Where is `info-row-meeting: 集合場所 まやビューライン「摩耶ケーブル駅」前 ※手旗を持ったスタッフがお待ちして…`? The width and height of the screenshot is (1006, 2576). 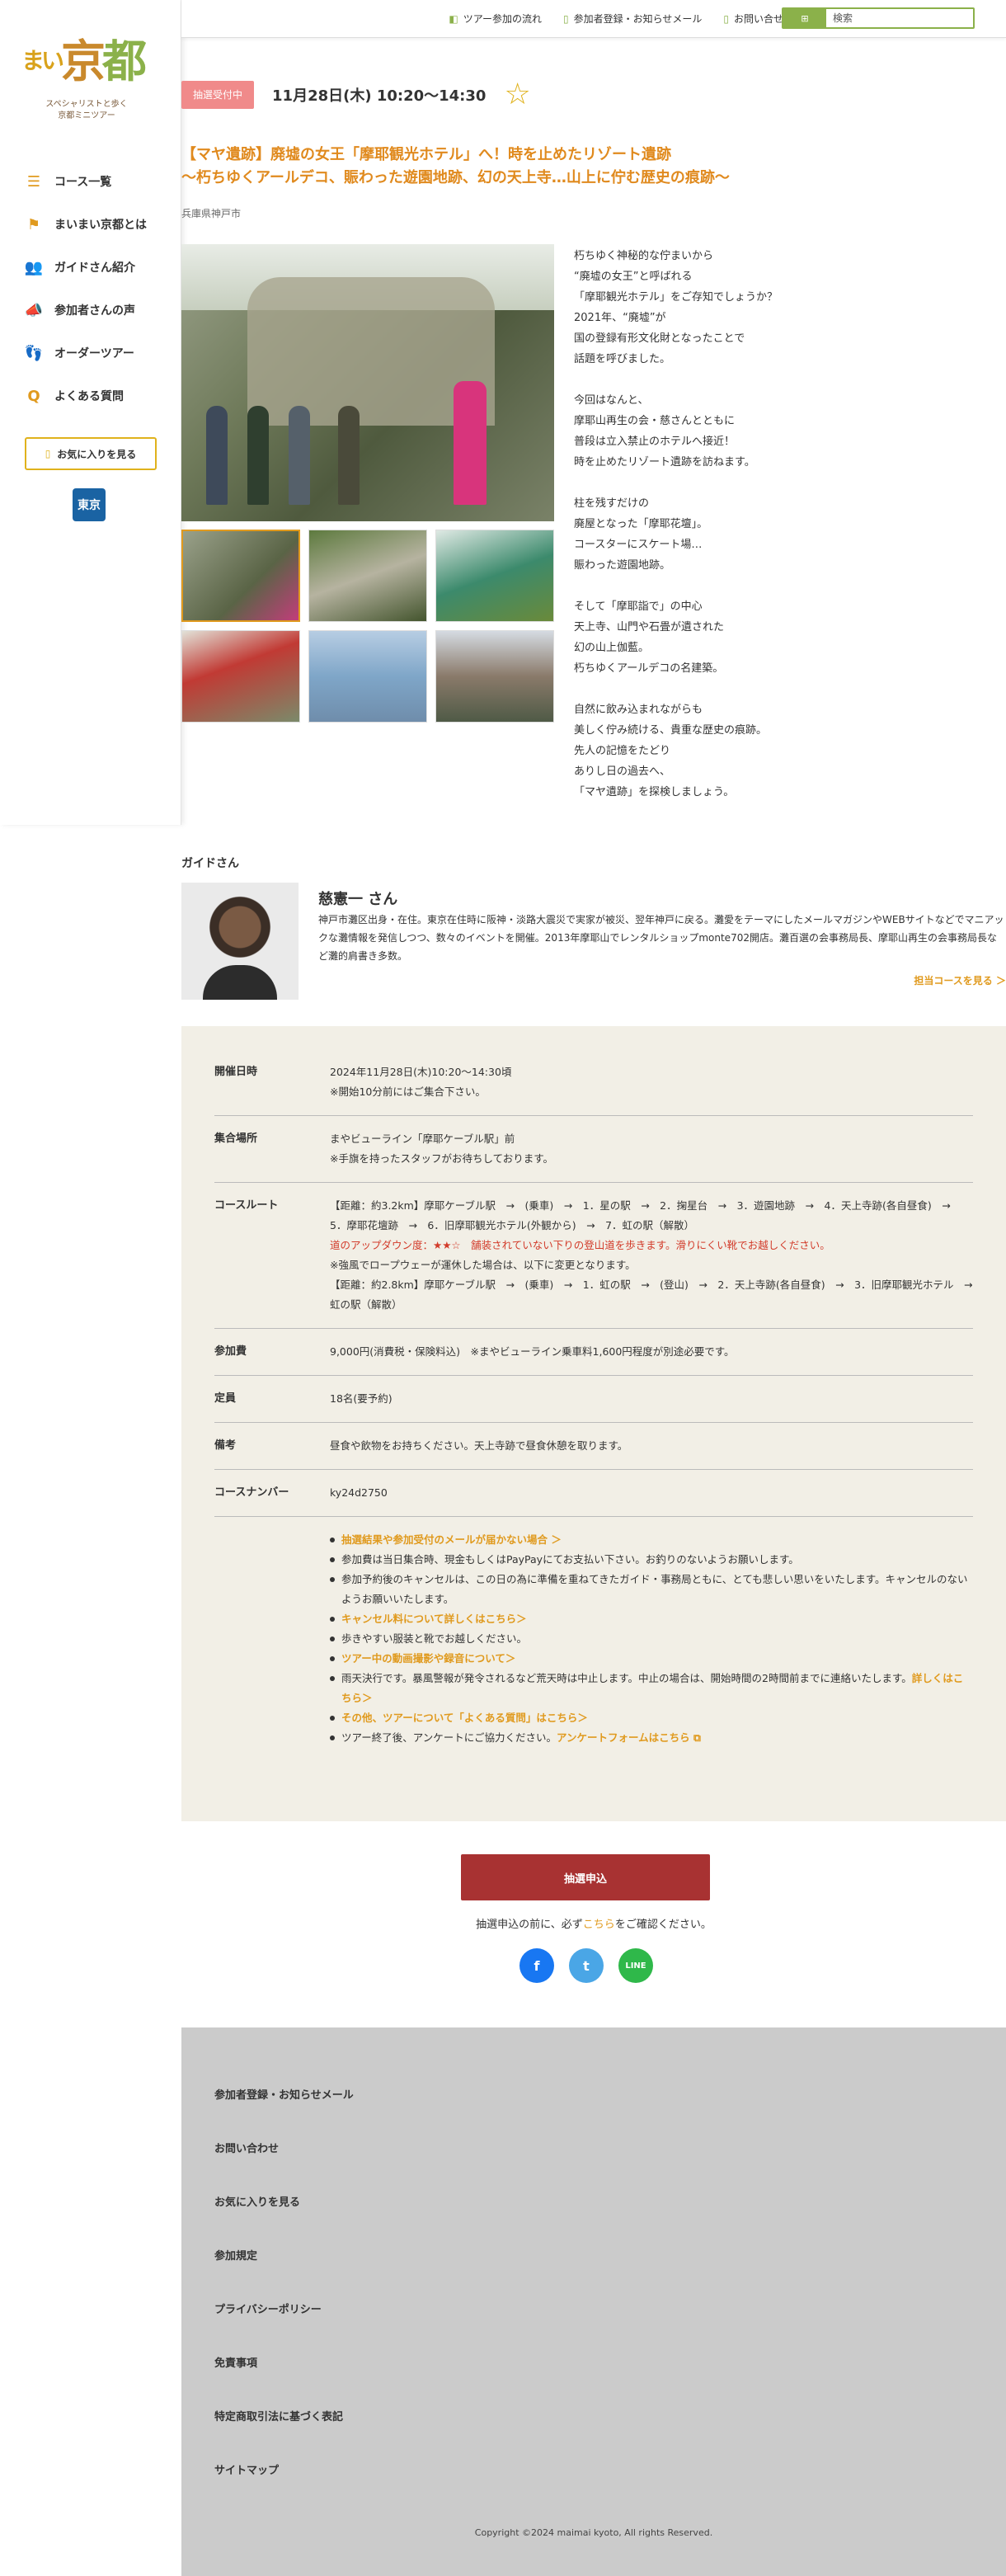
info-row-meeting: 集合場所 まやビューライン「摩耶ケーブル駅」前 ※手旗を持ったスタッフがお待ちして… is located at coordinates (593, 1149).